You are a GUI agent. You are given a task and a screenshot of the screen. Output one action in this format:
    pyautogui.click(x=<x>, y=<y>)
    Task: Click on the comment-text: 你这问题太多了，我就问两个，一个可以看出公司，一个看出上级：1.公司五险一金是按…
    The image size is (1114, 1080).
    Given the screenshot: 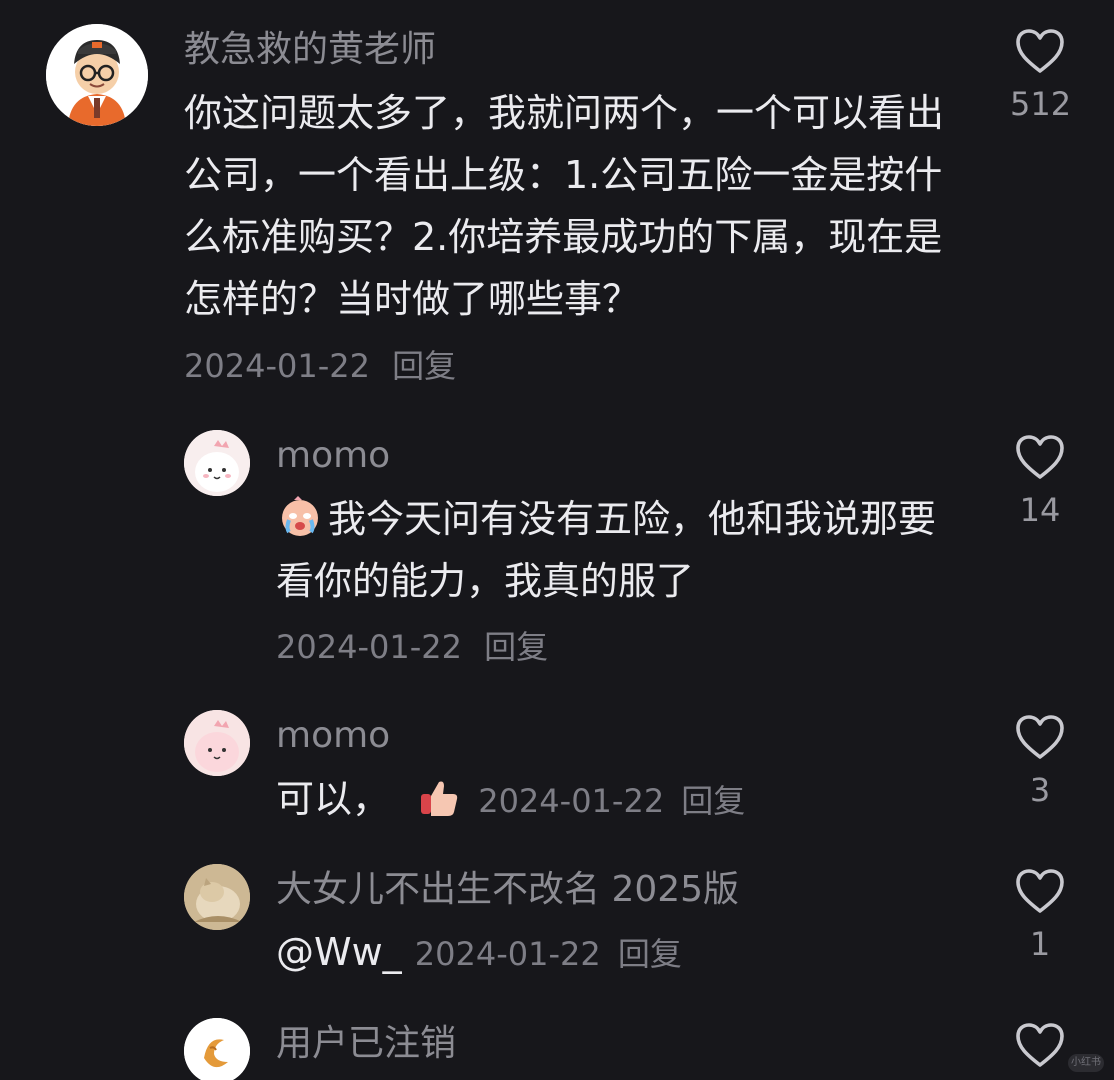 What is the action you would take?
    pyautogui.click(x=564, y=206)
    